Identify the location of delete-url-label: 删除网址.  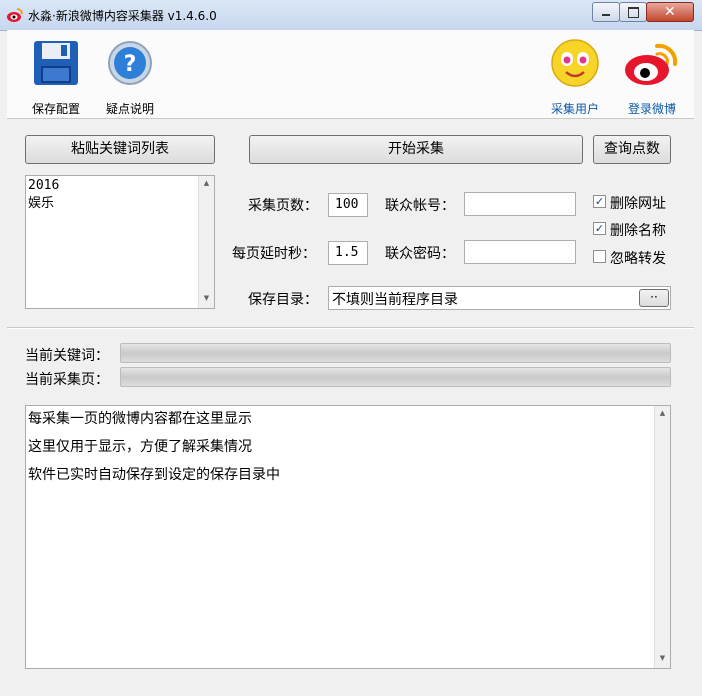
(638, 204).